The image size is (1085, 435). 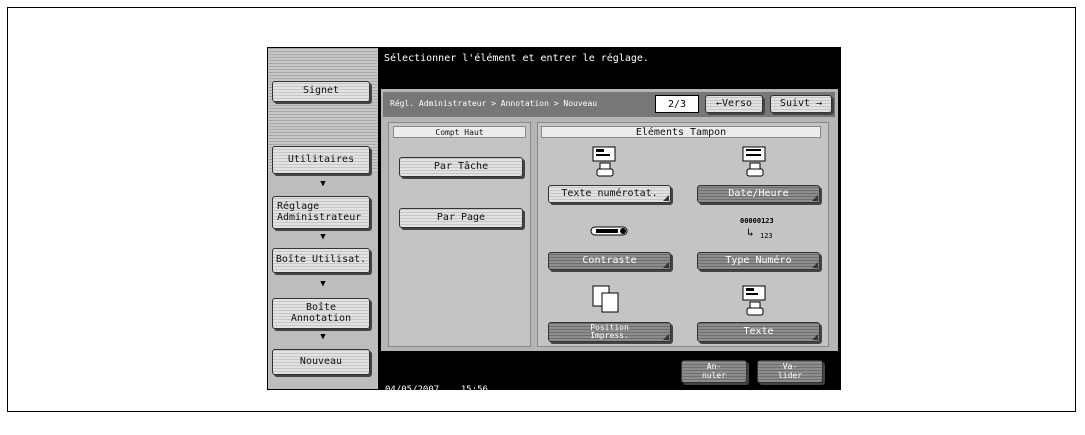 I want to click on elements-tampon-title: Eléments Tampon, so click(x=681, y=132).